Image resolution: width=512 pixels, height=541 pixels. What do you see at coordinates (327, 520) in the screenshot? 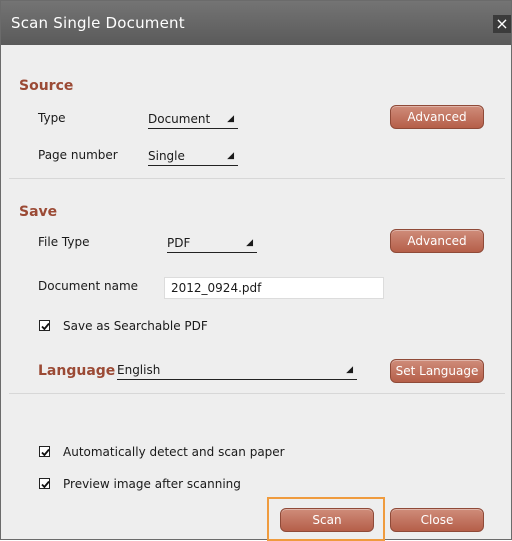
I see `scan-button: Scan` at bounding box center [327, 520].